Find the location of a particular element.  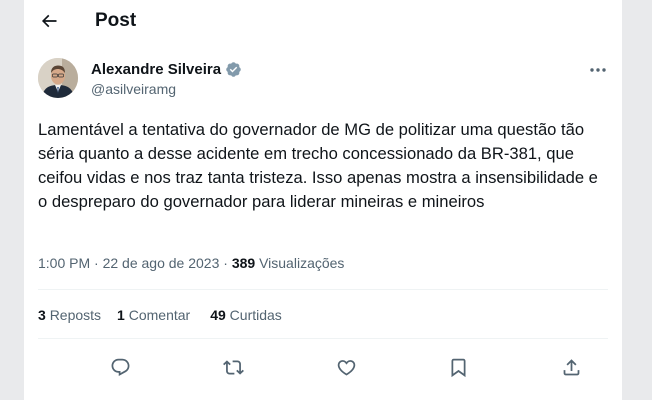

author-name-text: Alexandre Silveira is located at coordinates (156, 69).